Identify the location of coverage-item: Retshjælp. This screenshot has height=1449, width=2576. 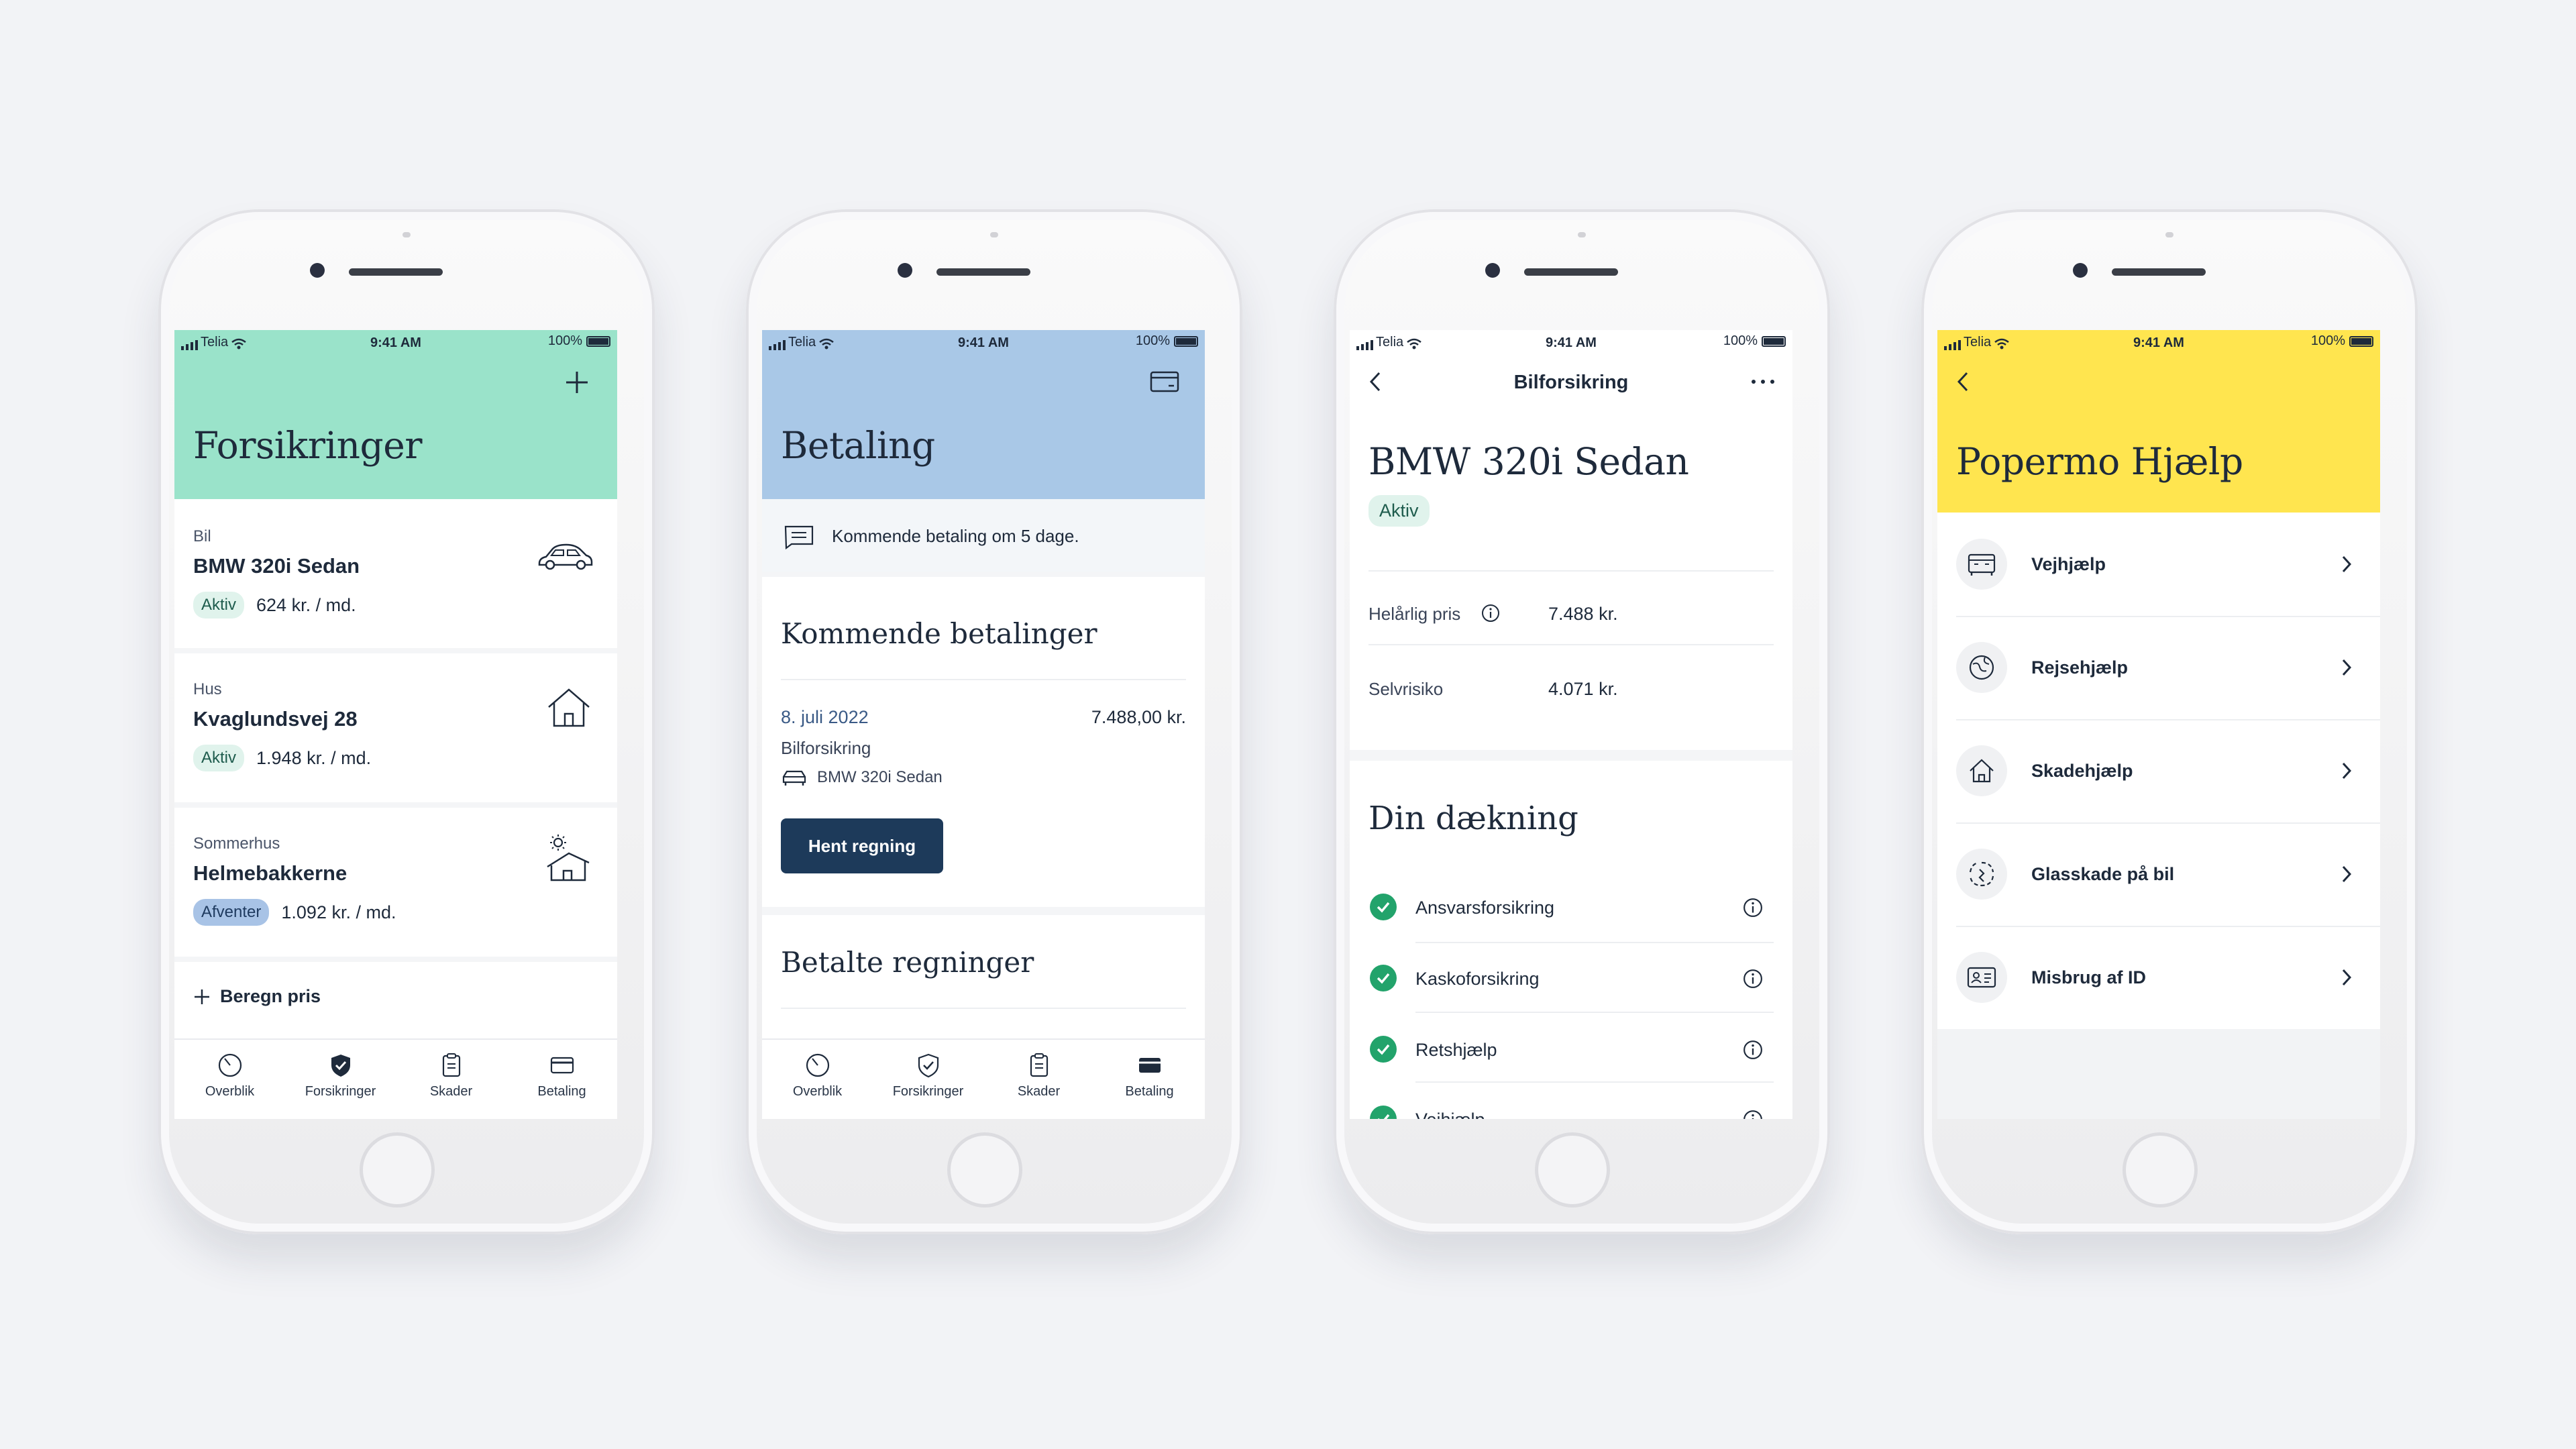
(1571, 1046).